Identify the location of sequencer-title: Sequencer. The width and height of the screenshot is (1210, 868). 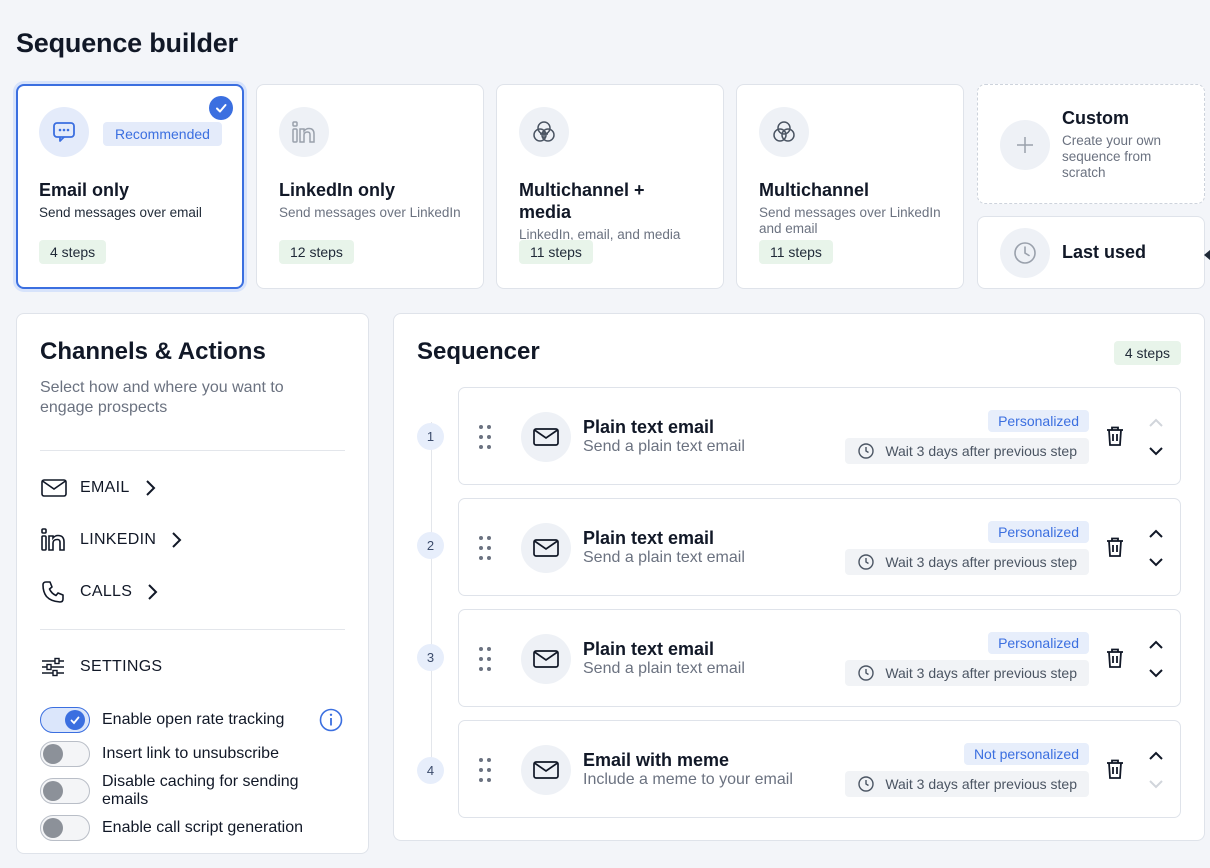
(478, 351).